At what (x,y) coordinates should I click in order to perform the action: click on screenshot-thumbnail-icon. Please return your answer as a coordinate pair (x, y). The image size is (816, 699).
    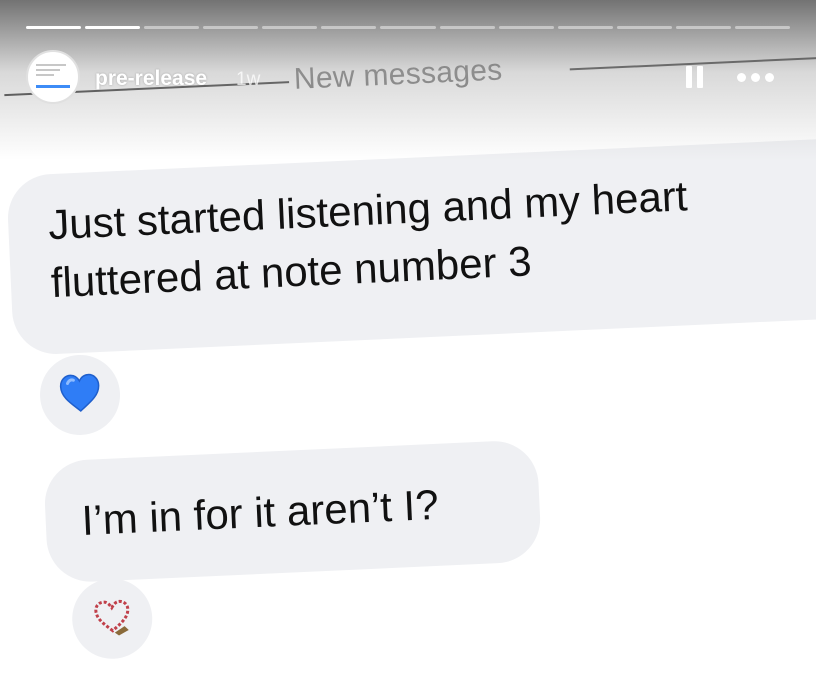
    Looking at the image, I should click on (53, 77).